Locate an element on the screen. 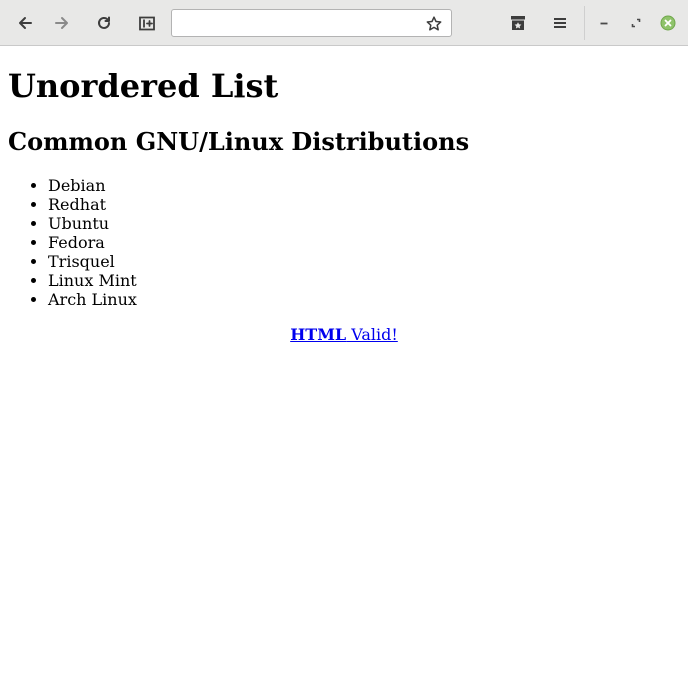 The image size is (688, 684). forward-button is located at coordinates (62, 23).